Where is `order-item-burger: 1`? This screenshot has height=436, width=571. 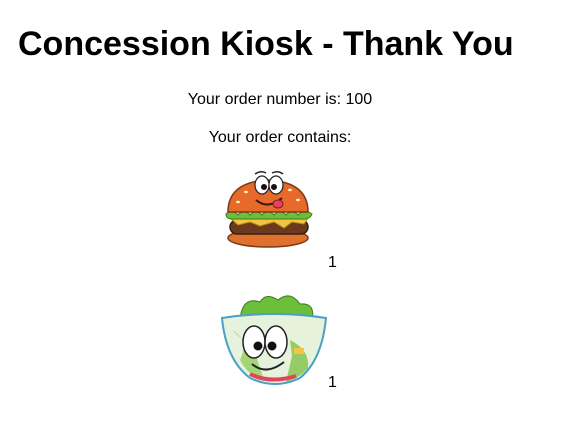
order-item-burger: 1 is located at coordinates (280, 219).